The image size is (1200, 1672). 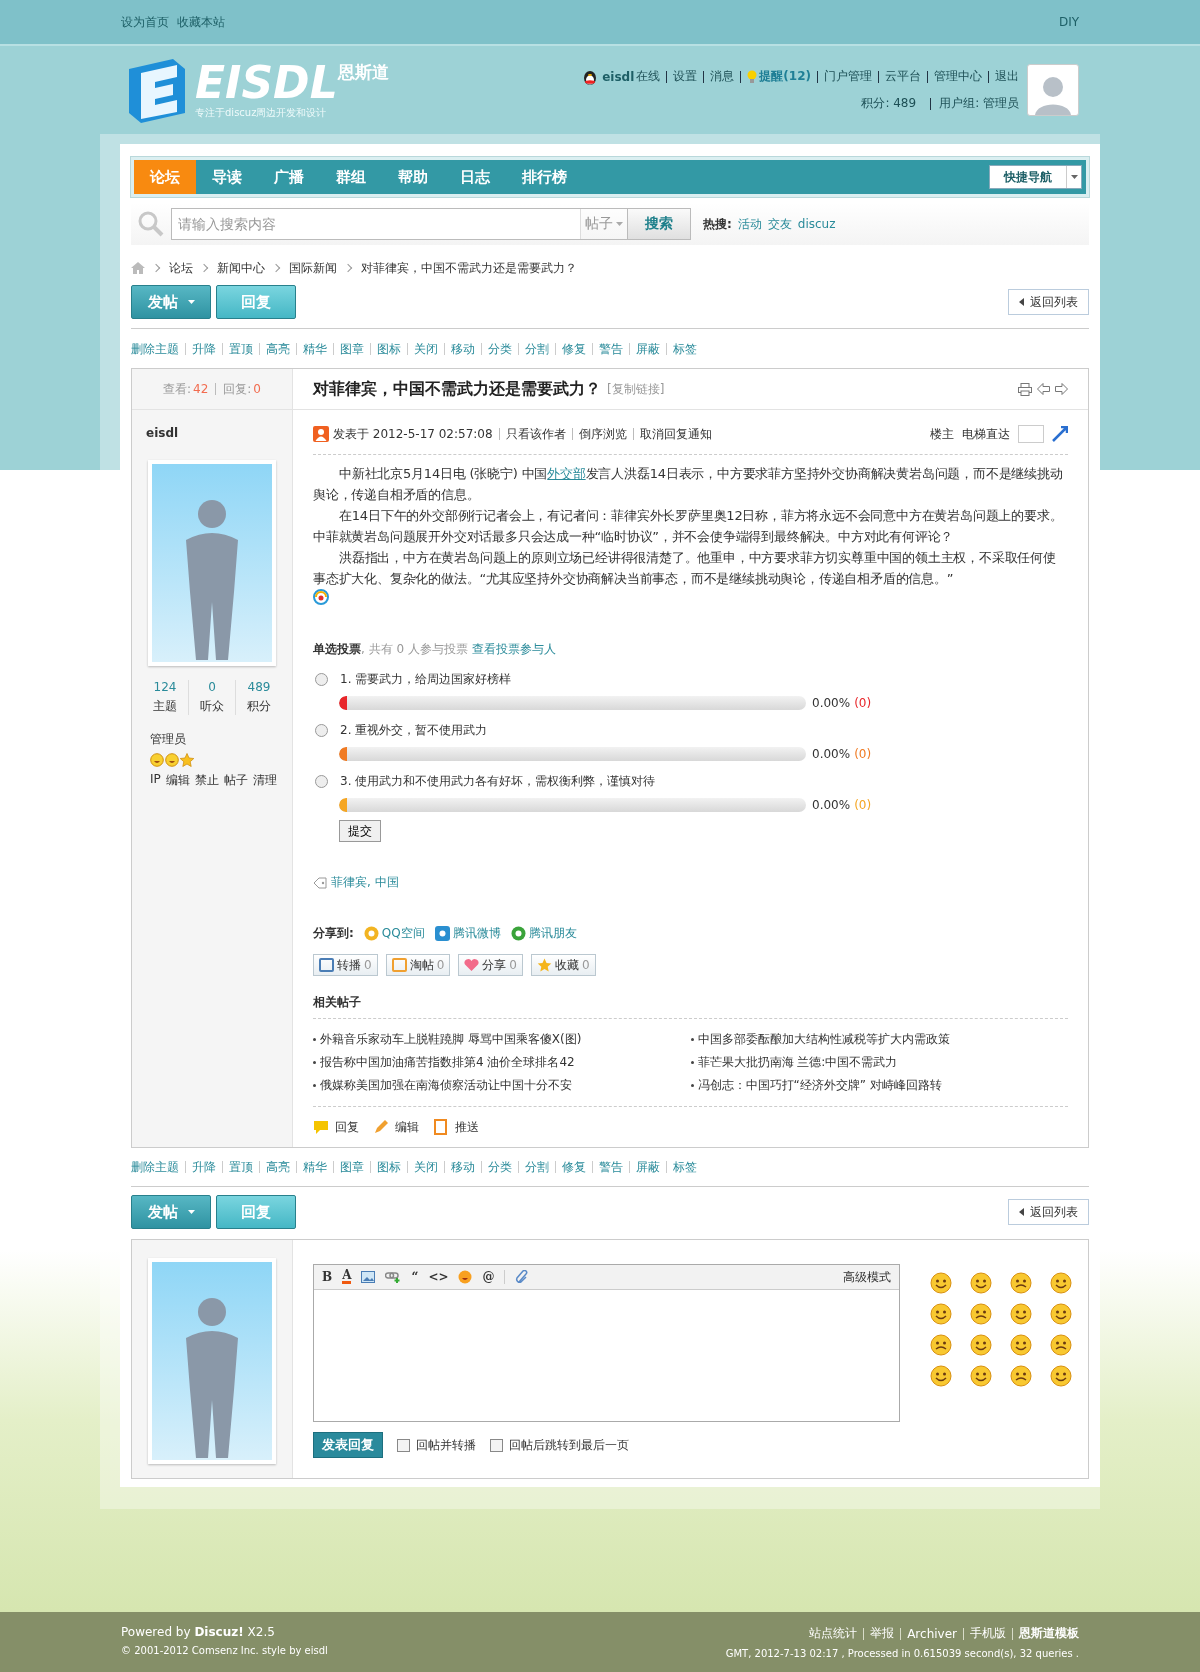 What do you see at coordinates (165, 687) in the screenshot?
I see `stat-value: 124` at bounding box center [165, 687].